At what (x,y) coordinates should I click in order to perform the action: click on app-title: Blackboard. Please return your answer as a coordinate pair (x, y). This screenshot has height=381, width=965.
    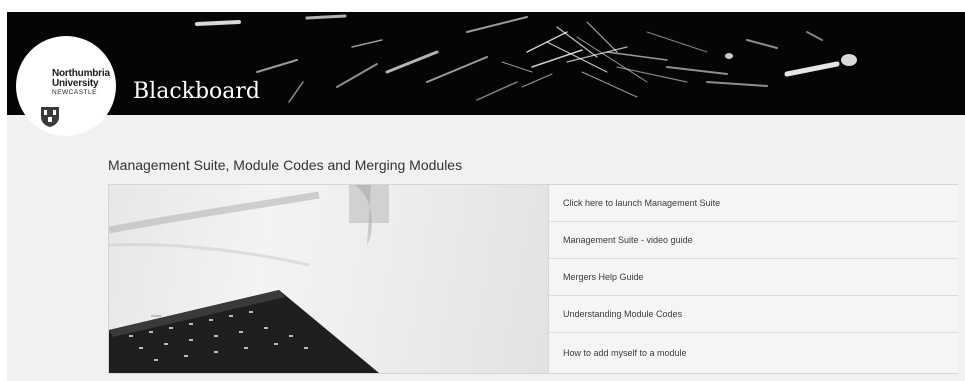
    Looking at the image, I should click on (197, 91).